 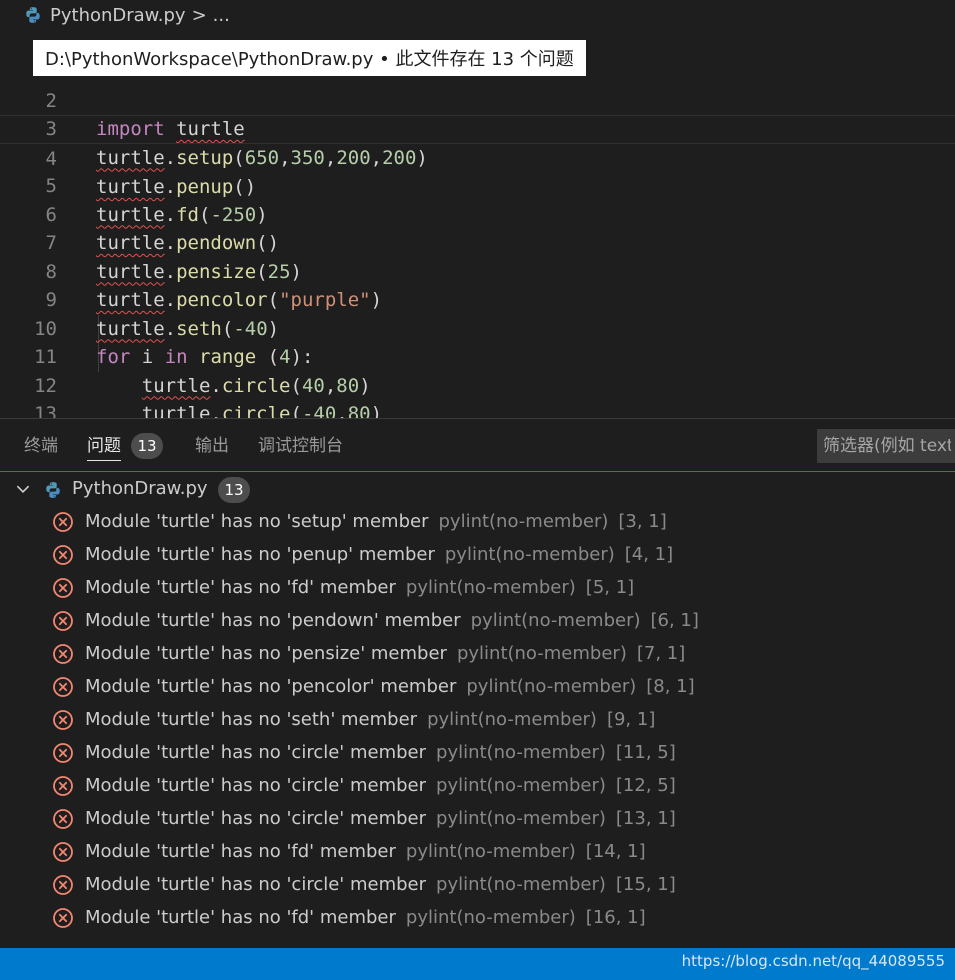 I want to click on problem-message: Module 'turtle' has no 'seth' member, so click(x=251, y=719).